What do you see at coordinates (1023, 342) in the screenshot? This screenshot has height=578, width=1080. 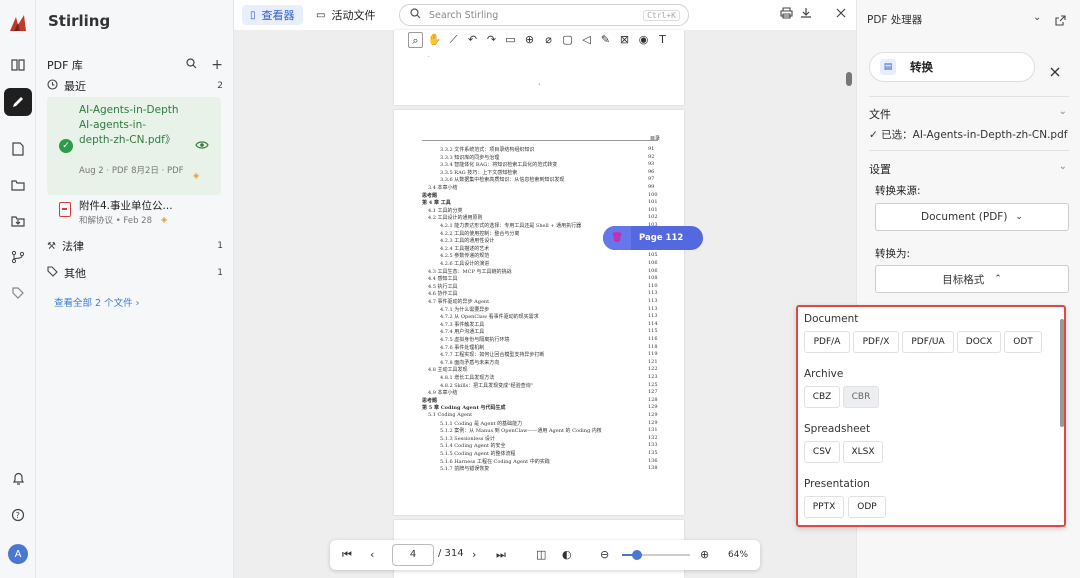 I see `format-option: ODT` at bounding box center [1023, 342].